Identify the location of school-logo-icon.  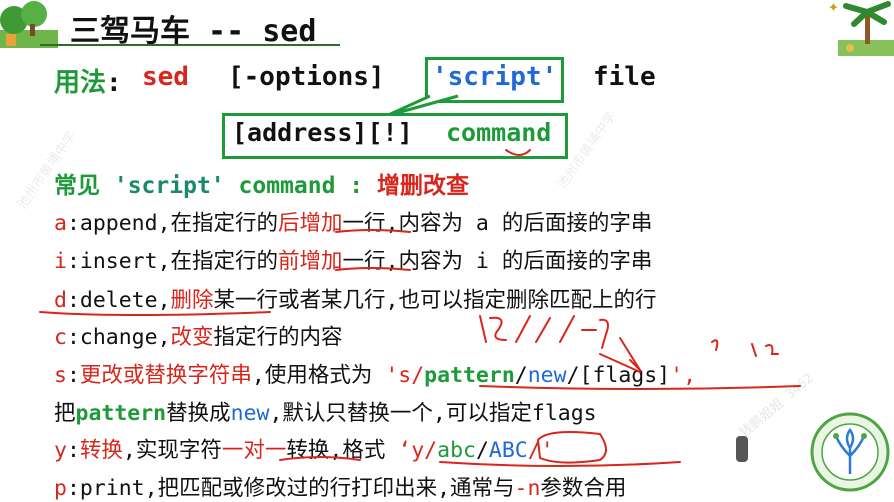
(850, 452).